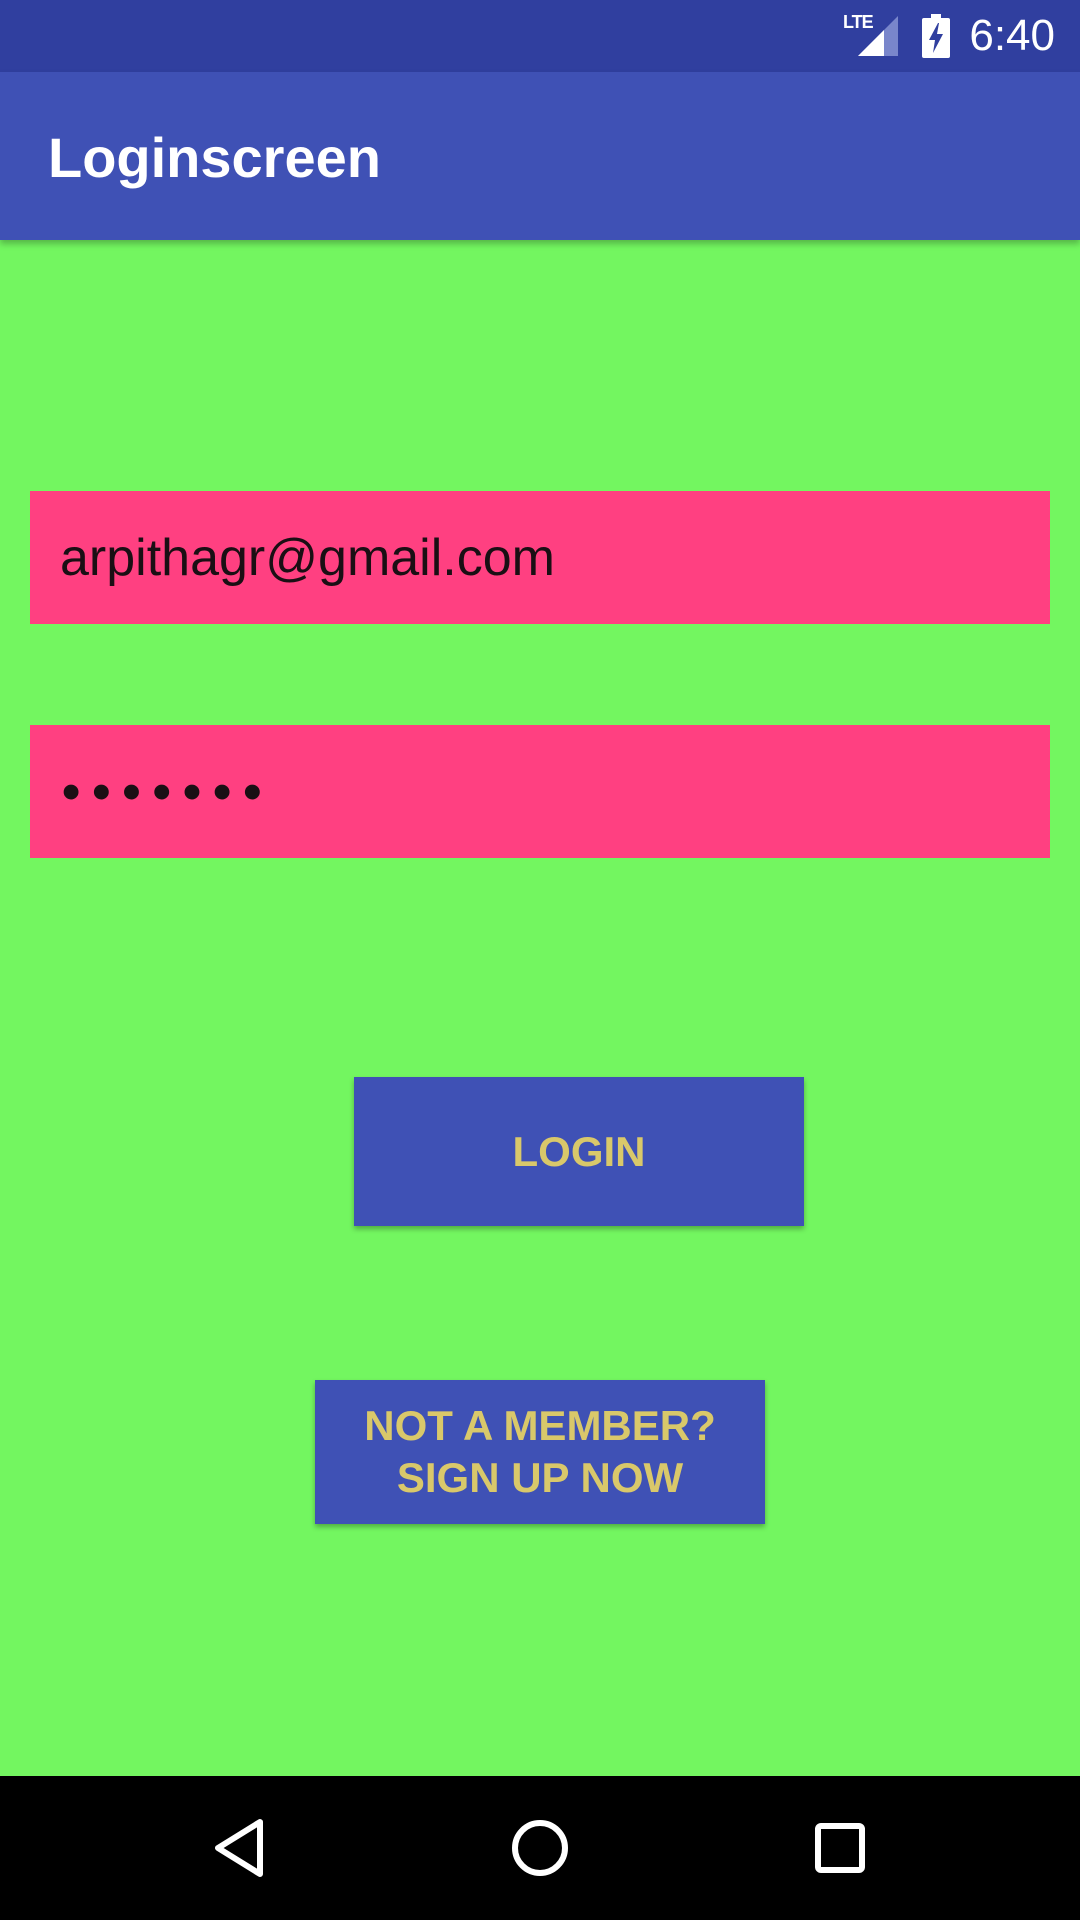 Image resolution: width=1080 pixels, height=1920 pixels. Describe the element at coordinates (540, 791) in the screenshot. I see `password-field: •••••••` at that location.